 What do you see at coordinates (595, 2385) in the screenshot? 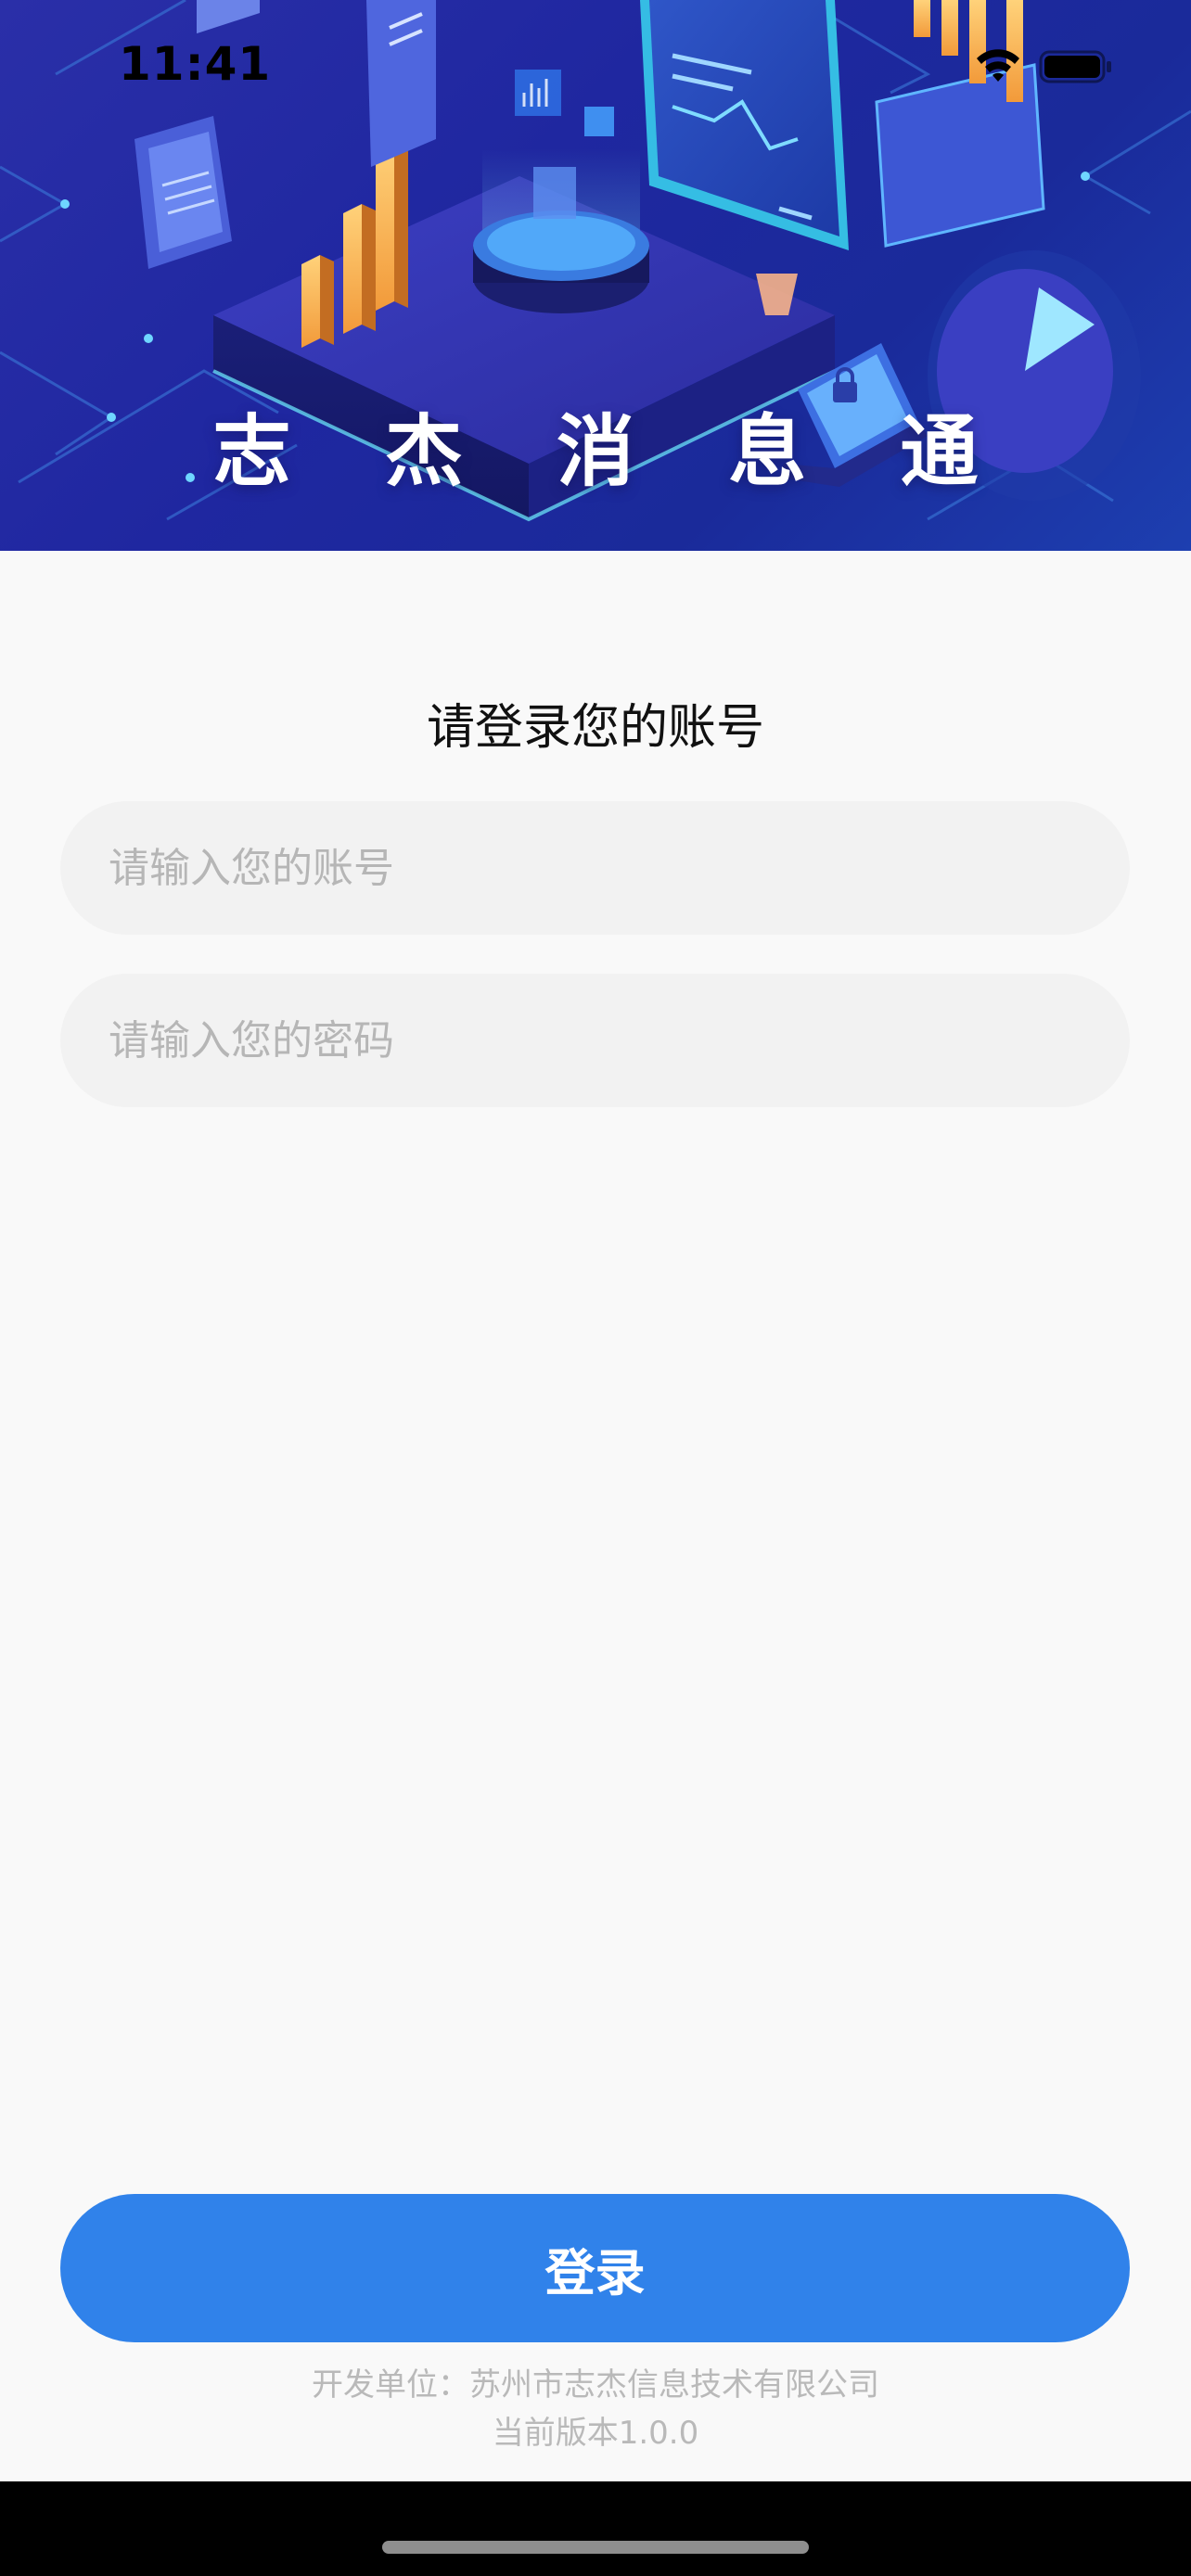
I see `developer-info: 开发单位：苏州市志杰信息技术有限公司` at bounding box center [595, 2385].